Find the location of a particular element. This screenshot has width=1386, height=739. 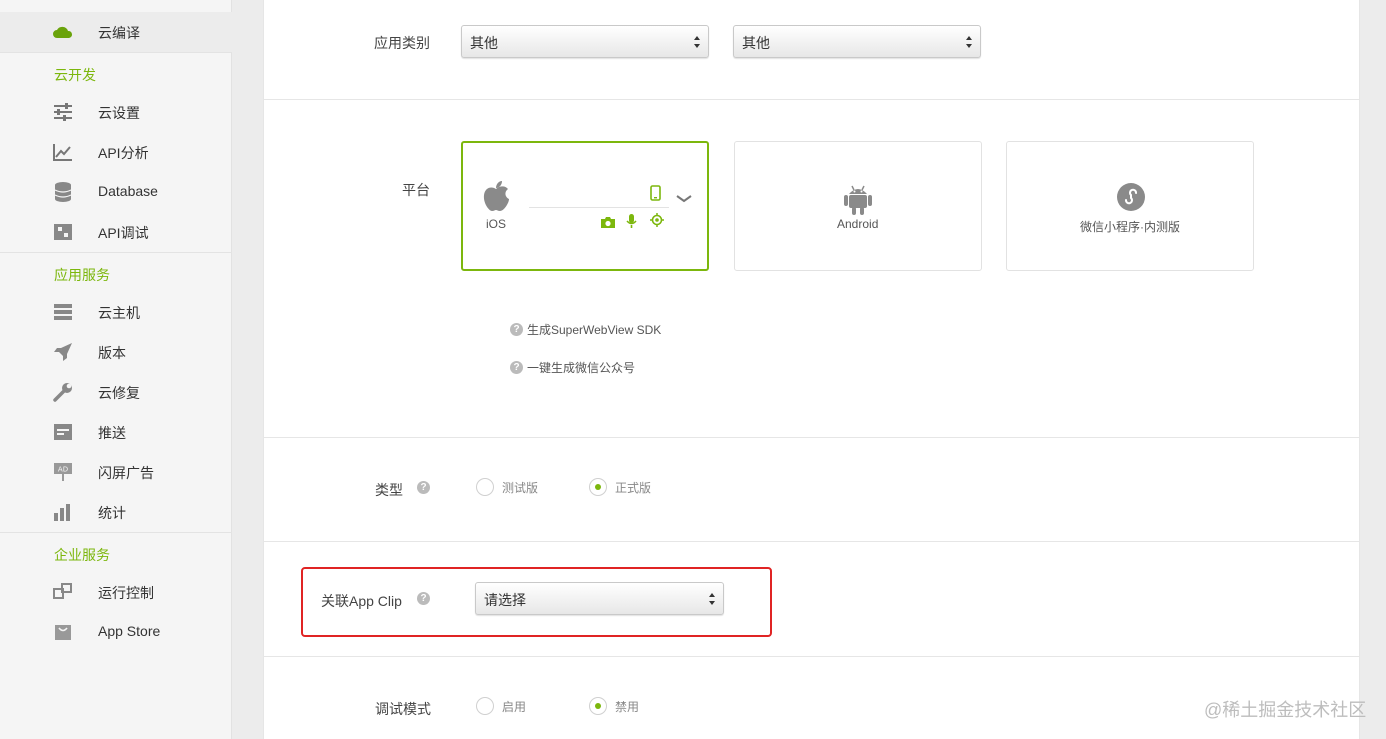

watermark: @稀土掘金技术社区 is located at coordinates (1285, 710).